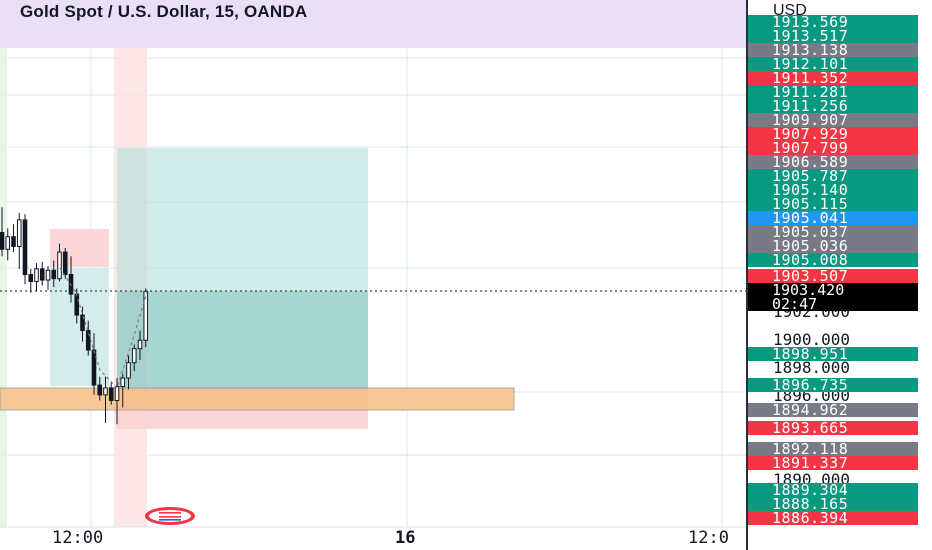 This screenshot has height=550, width=932. Describe the element at coordinates (833, 106) in the screenshot. I see `price-label: 1911.256` at that location.